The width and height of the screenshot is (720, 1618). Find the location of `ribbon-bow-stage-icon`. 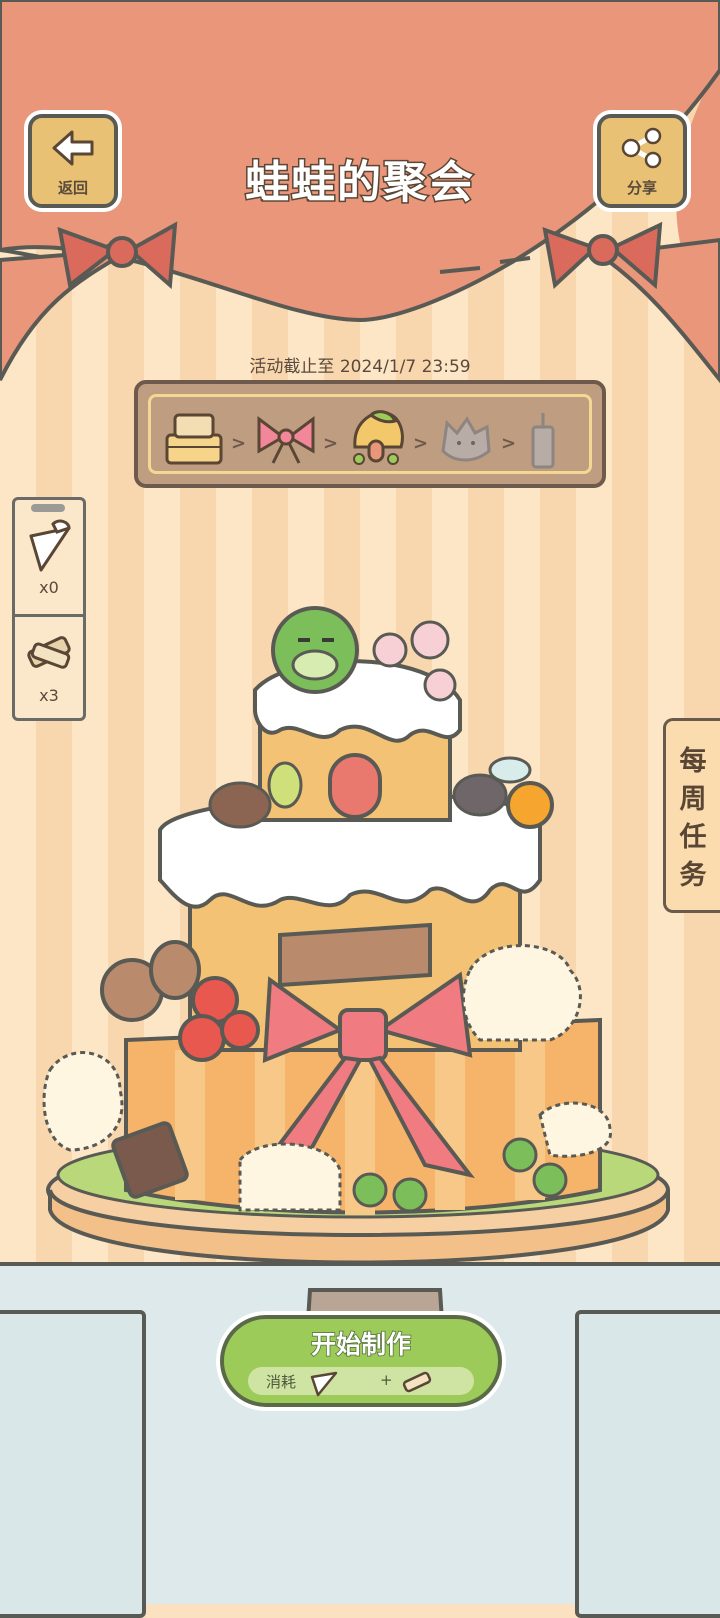

ribbon-bow-stage-icon is located at coordinates (286, 440).